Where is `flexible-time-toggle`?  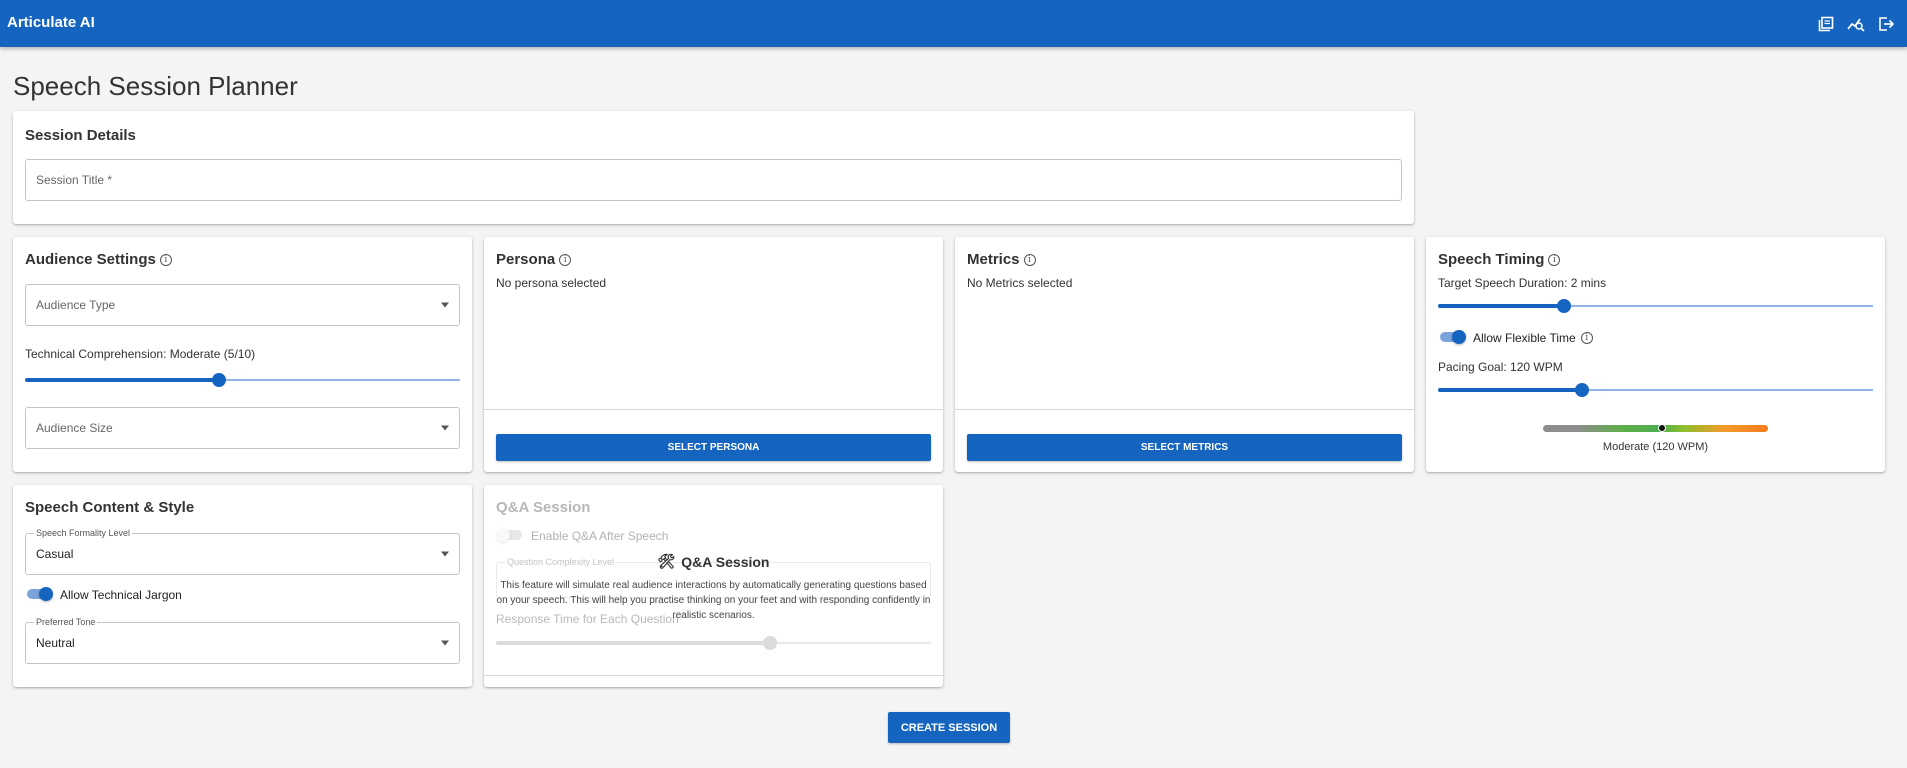
flexible-time-toggle is located at coordinates (1452, 337).